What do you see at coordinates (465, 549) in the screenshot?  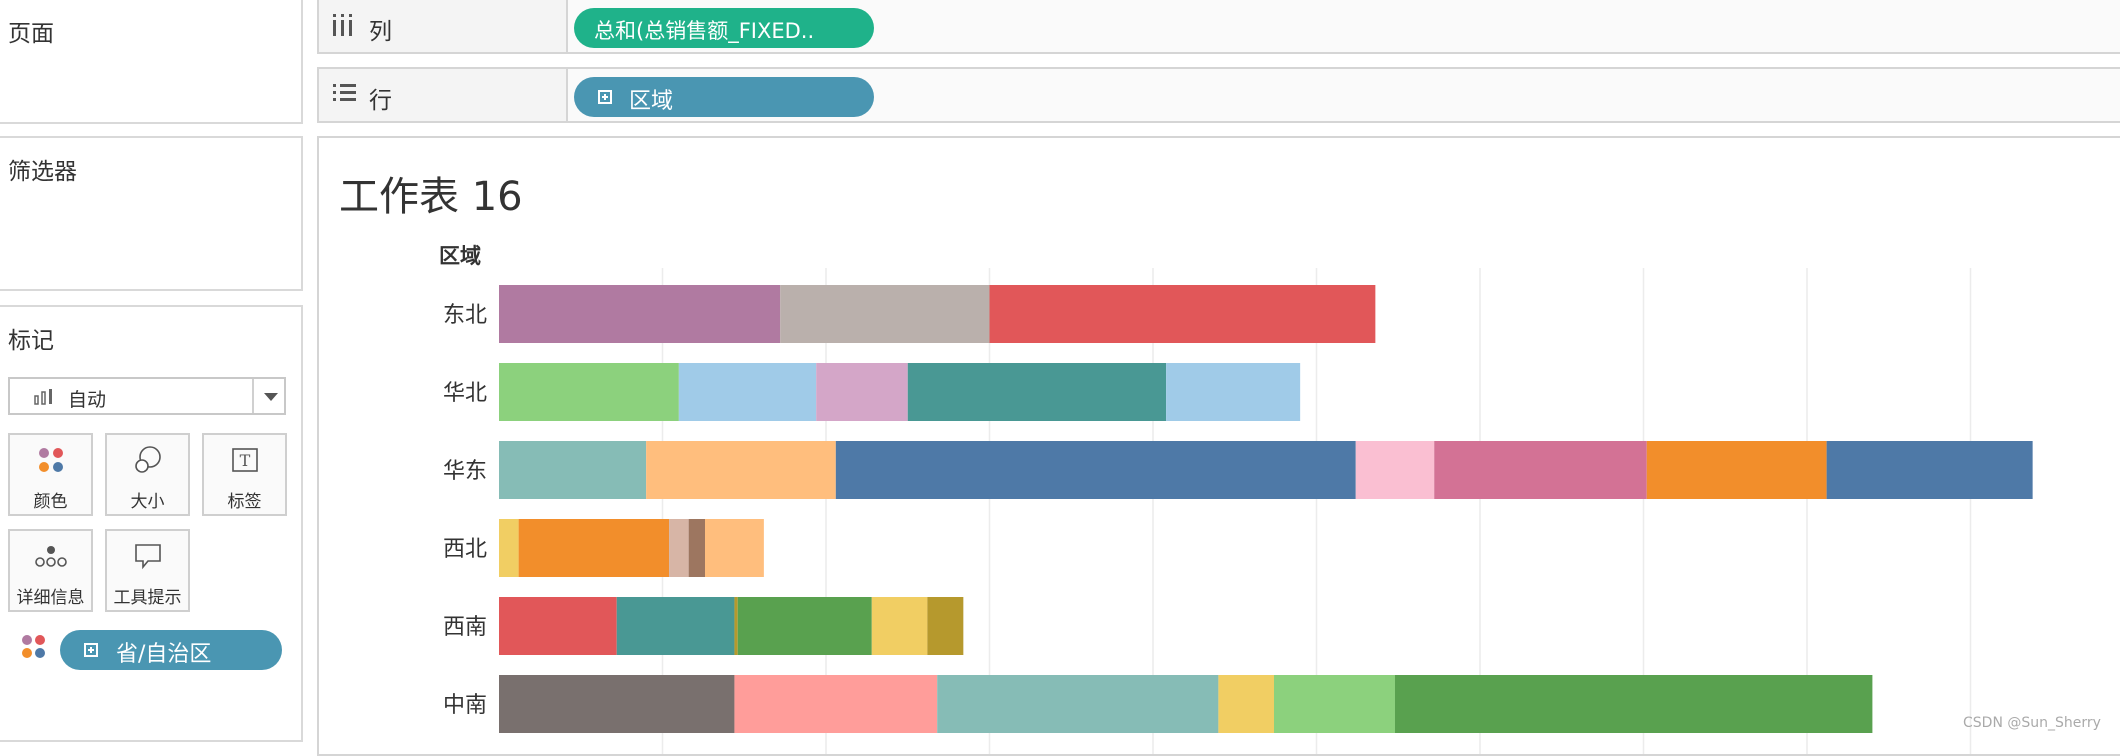 I see `category-label: 西北` at bounding box center [465, 549].